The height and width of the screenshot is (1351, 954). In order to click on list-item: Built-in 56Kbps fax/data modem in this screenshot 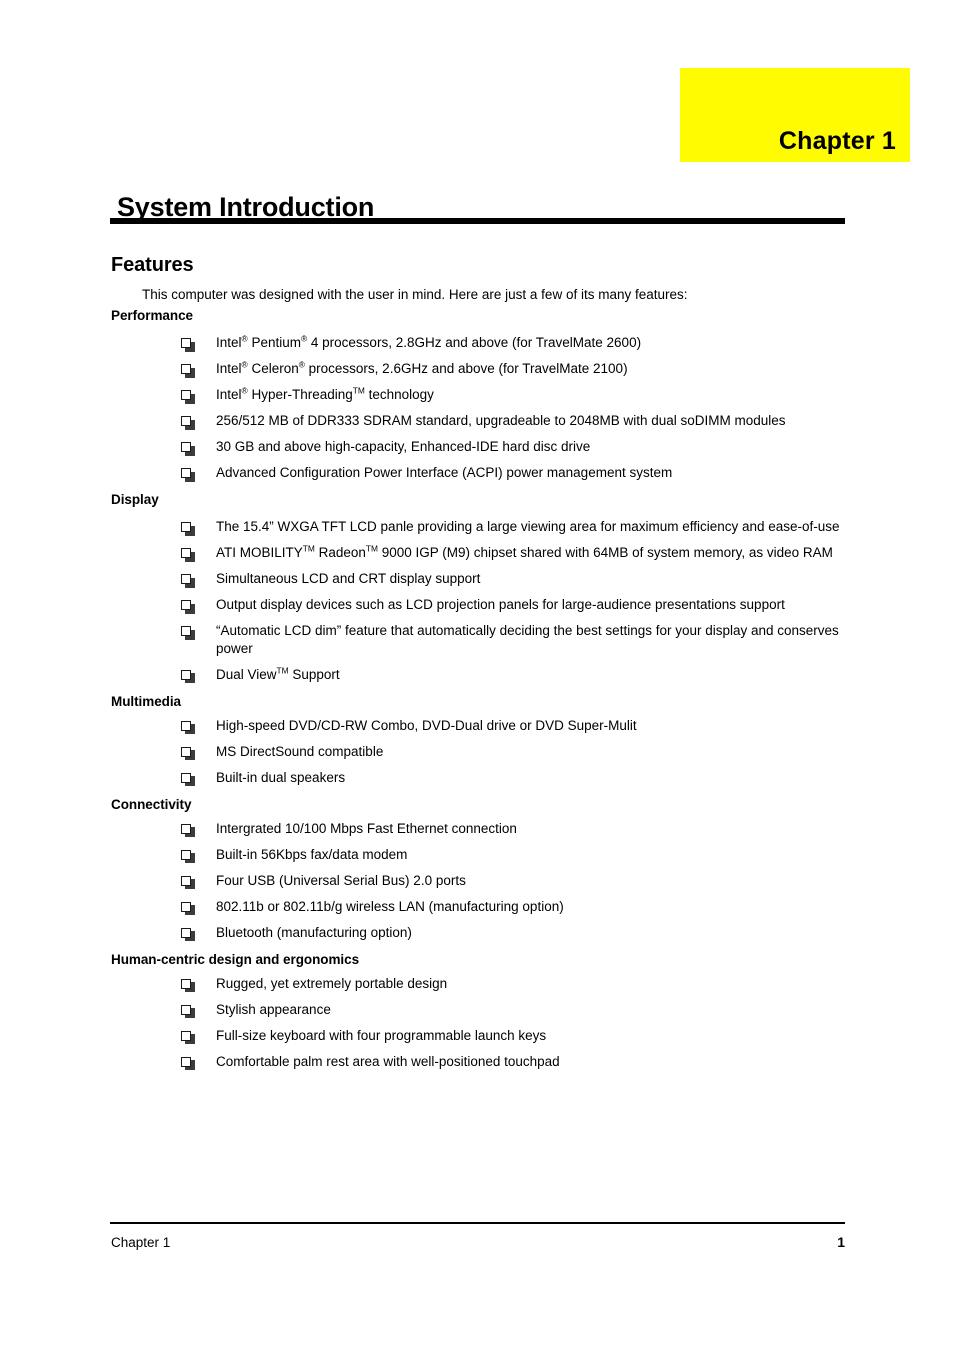, I will do `click(477, 855)`.